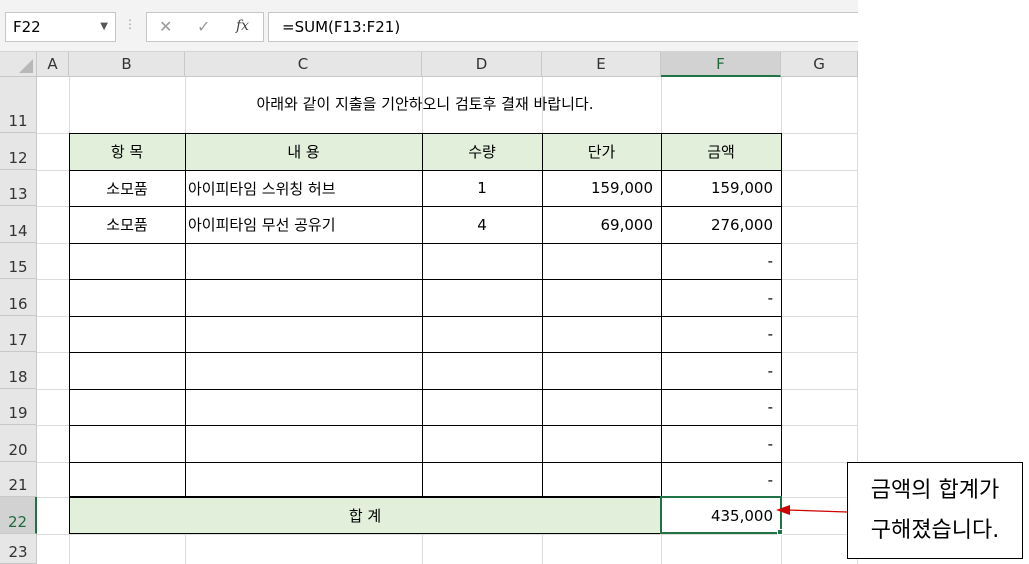 The height and width of the screenshot is (564, 1029). What do you see at coordinates (935, 490) in the screenshot?
I see `callout-line-1: 금액의 합계가` at bounding box center [935, 490].